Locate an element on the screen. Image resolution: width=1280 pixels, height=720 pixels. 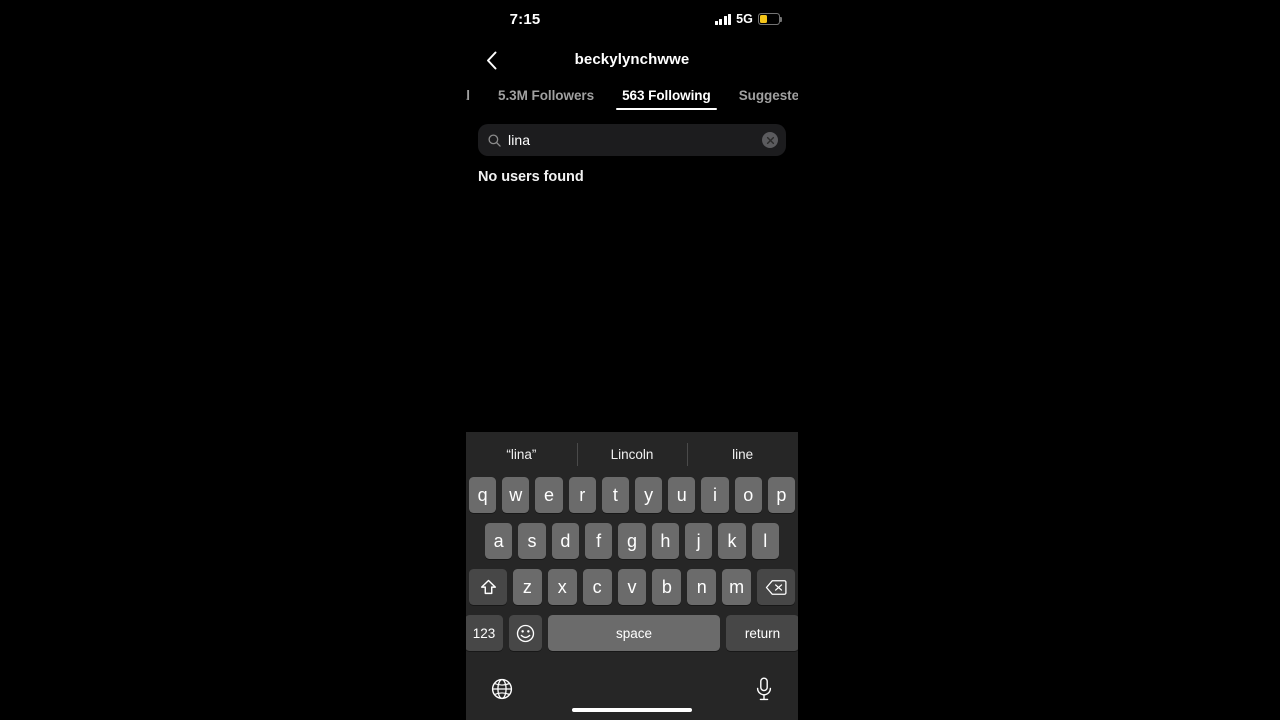
key-t: t is located at coordinates (615, 495).